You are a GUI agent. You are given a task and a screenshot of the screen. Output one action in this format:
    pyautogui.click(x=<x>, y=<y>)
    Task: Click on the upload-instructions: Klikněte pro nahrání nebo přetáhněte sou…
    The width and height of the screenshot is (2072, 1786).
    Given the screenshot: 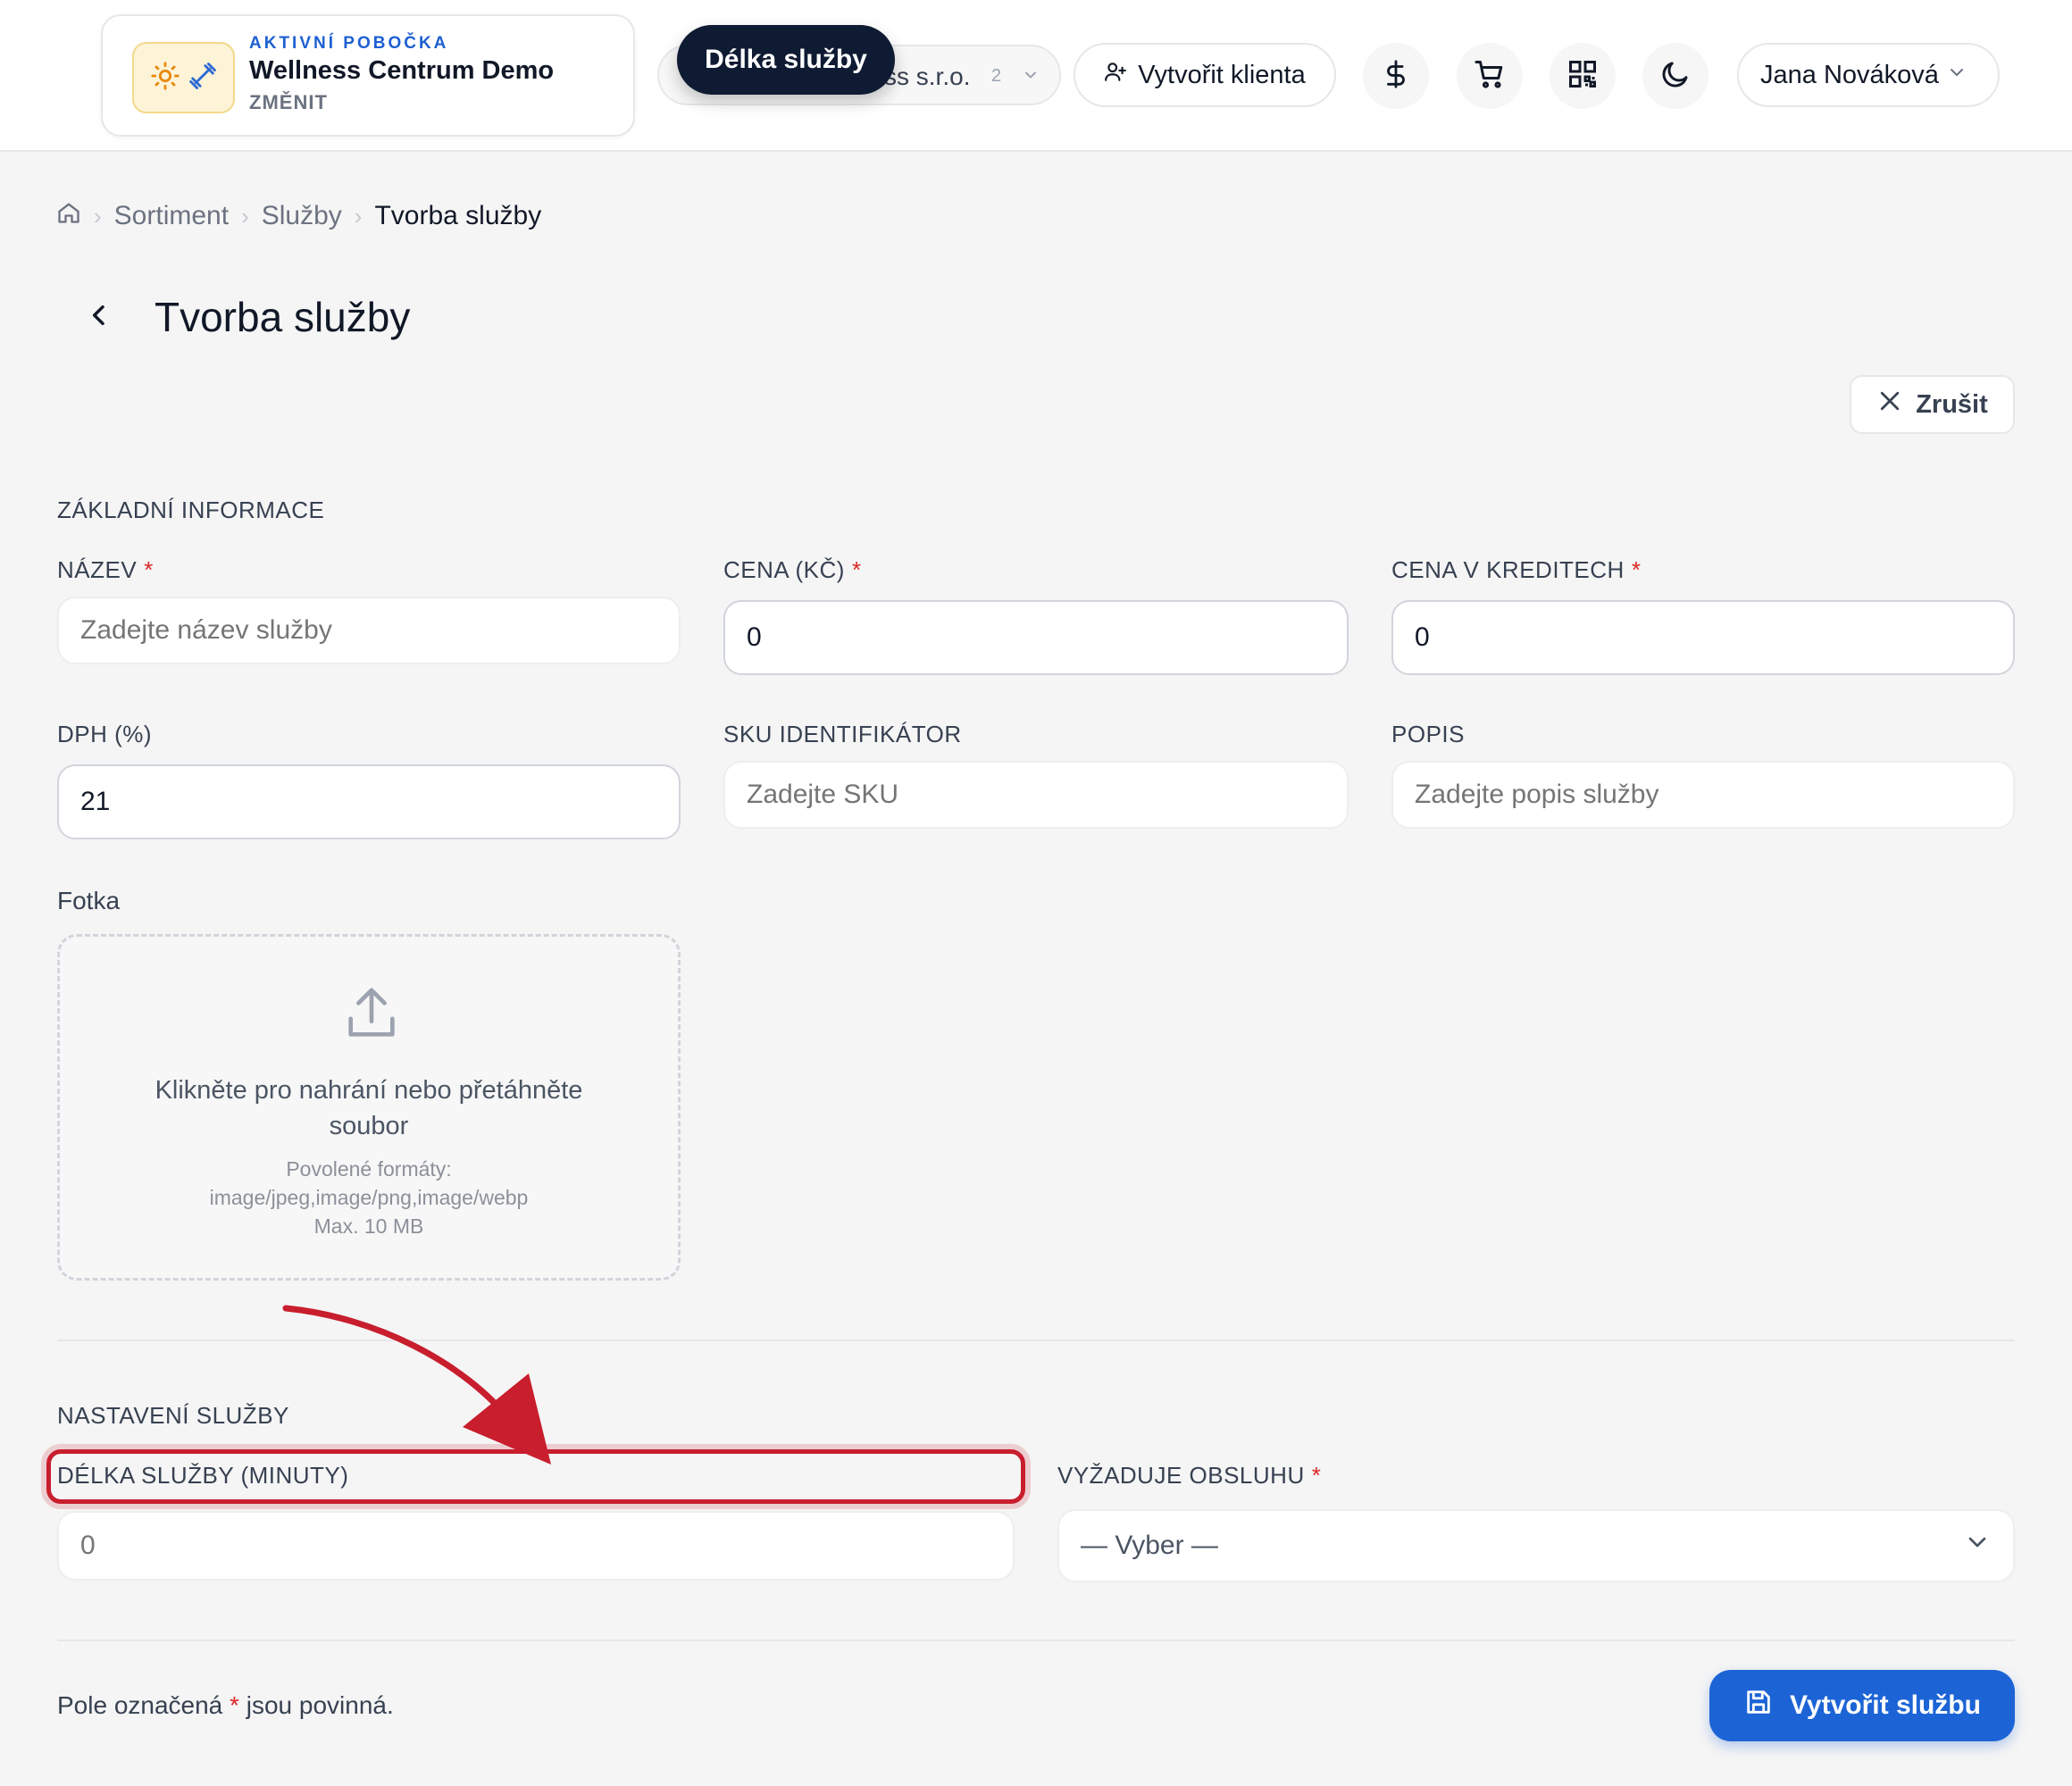 What is the action you would take?
    pyautogui.click(x=369, y=1108)
    